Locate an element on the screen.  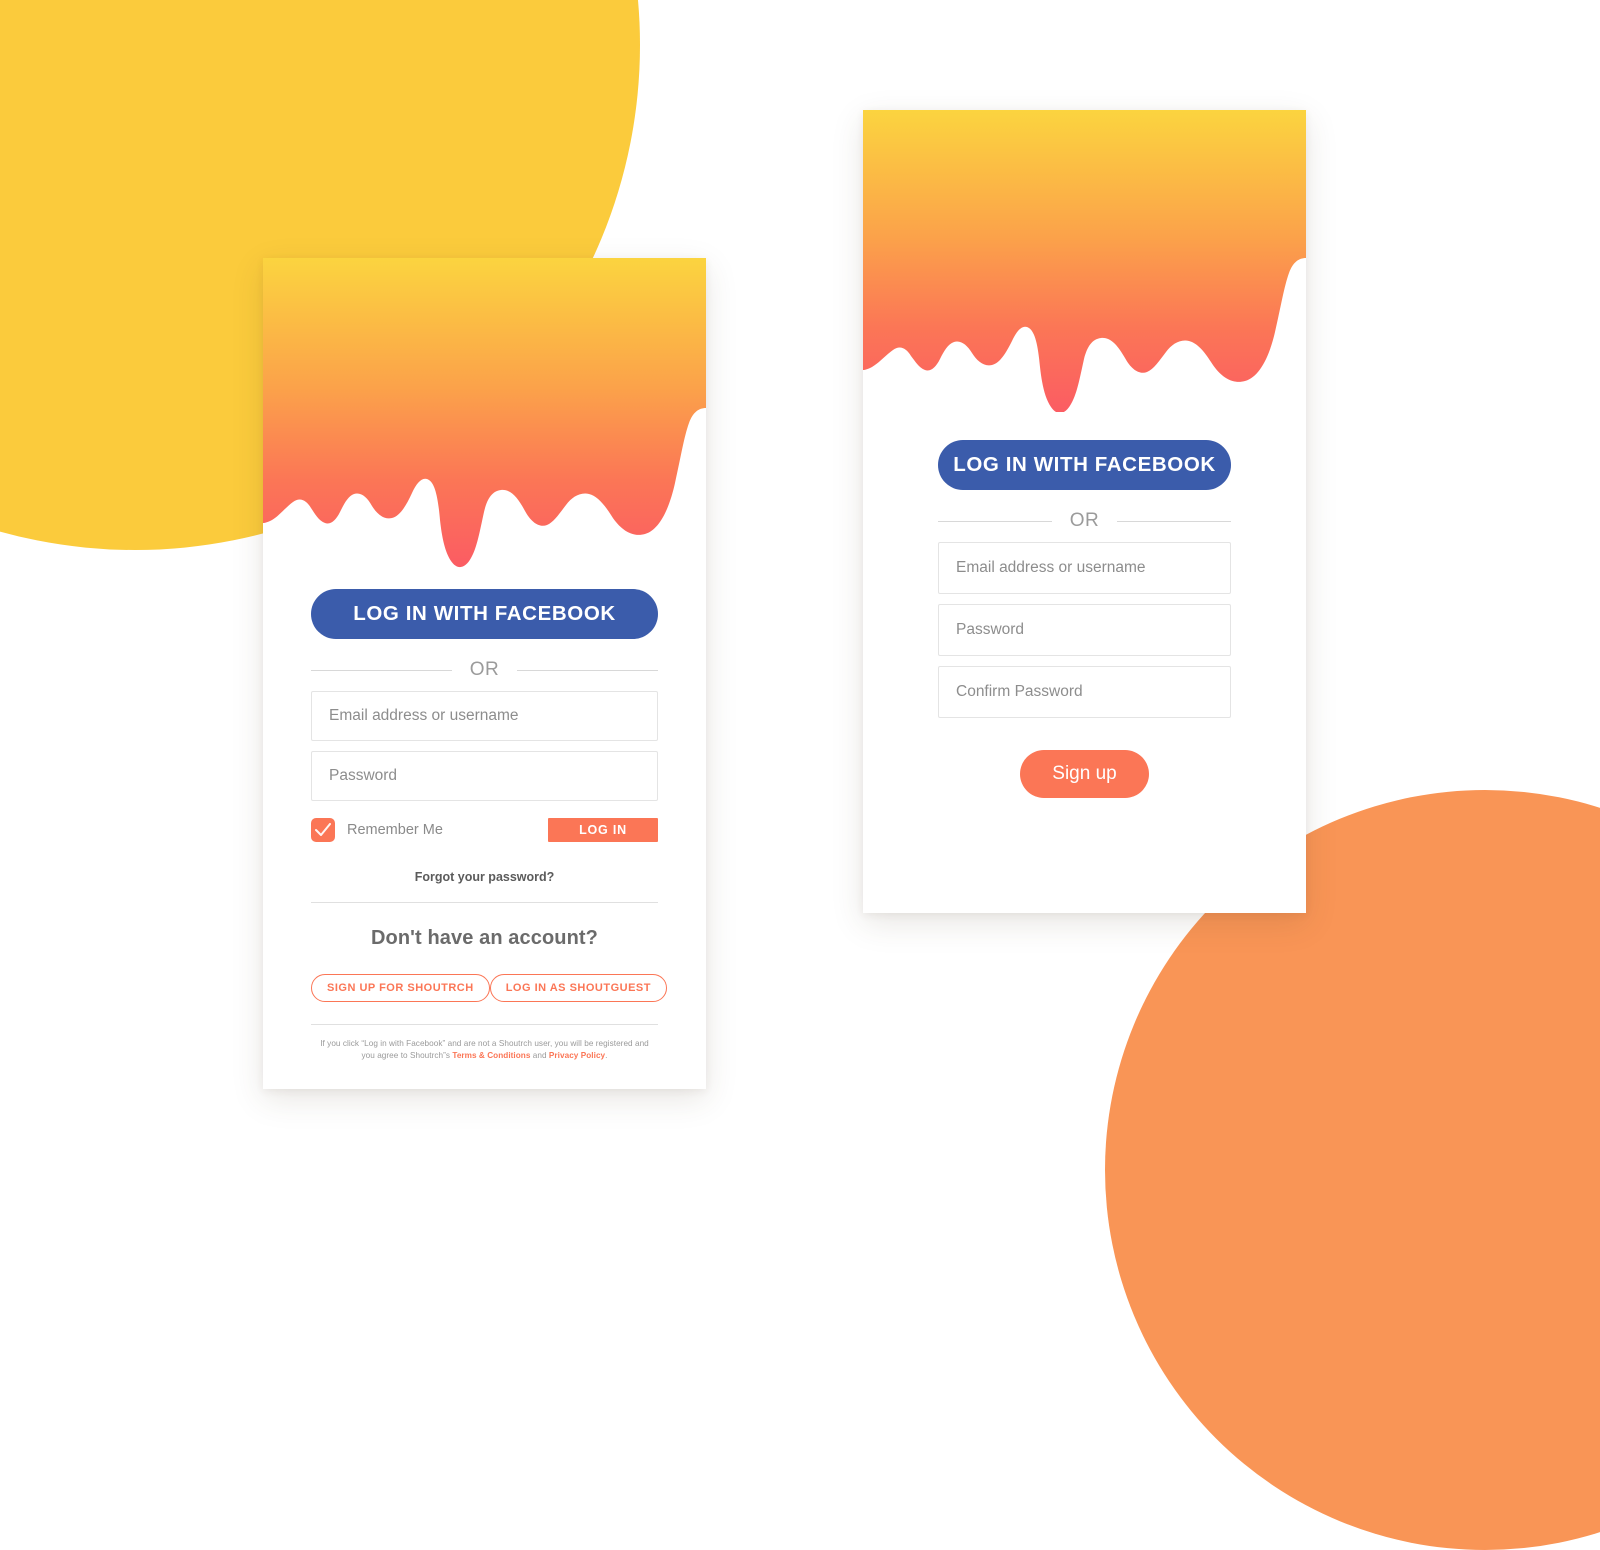
section-divider-bottom is located at coordinates (484, 1024).